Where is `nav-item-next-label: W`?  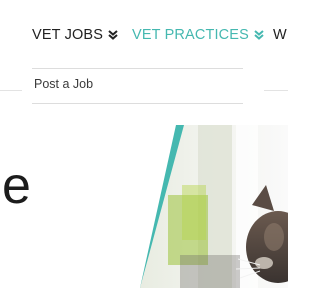
nav-item-next-label: W is located at coordinates (280, 35).